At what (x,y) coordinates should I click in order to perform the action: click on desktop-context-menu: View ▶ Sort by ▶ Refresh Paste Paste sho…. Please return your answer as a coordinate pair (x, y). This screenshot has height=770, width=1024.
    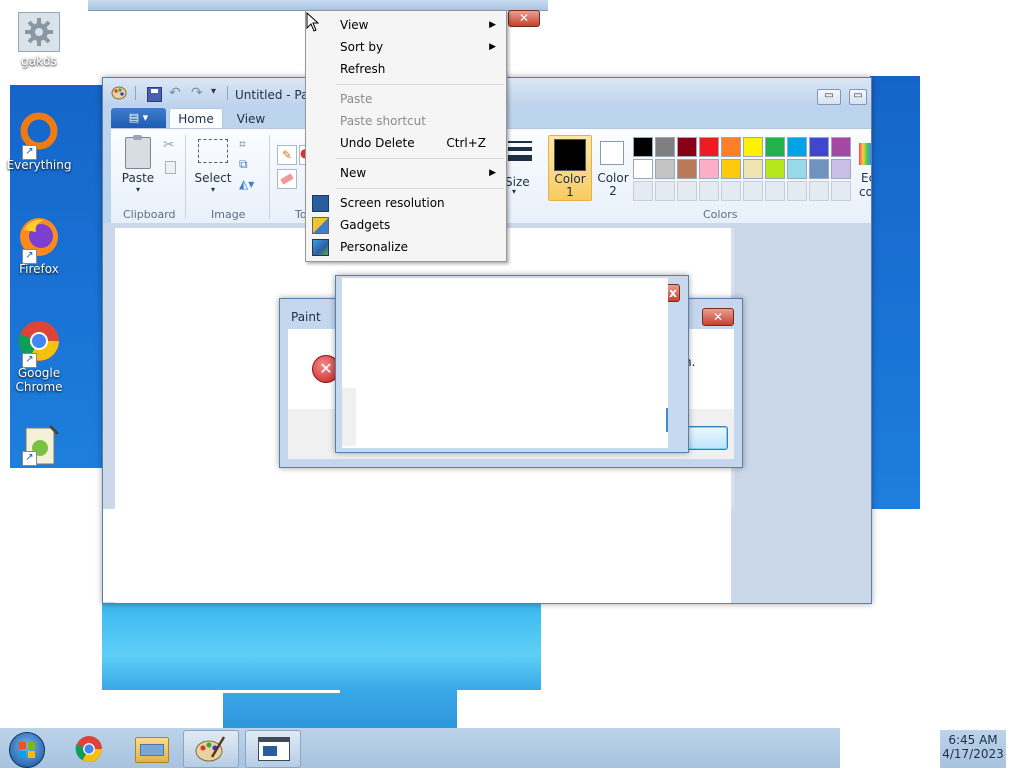
    Looking at the image, I should click on (406, 136).